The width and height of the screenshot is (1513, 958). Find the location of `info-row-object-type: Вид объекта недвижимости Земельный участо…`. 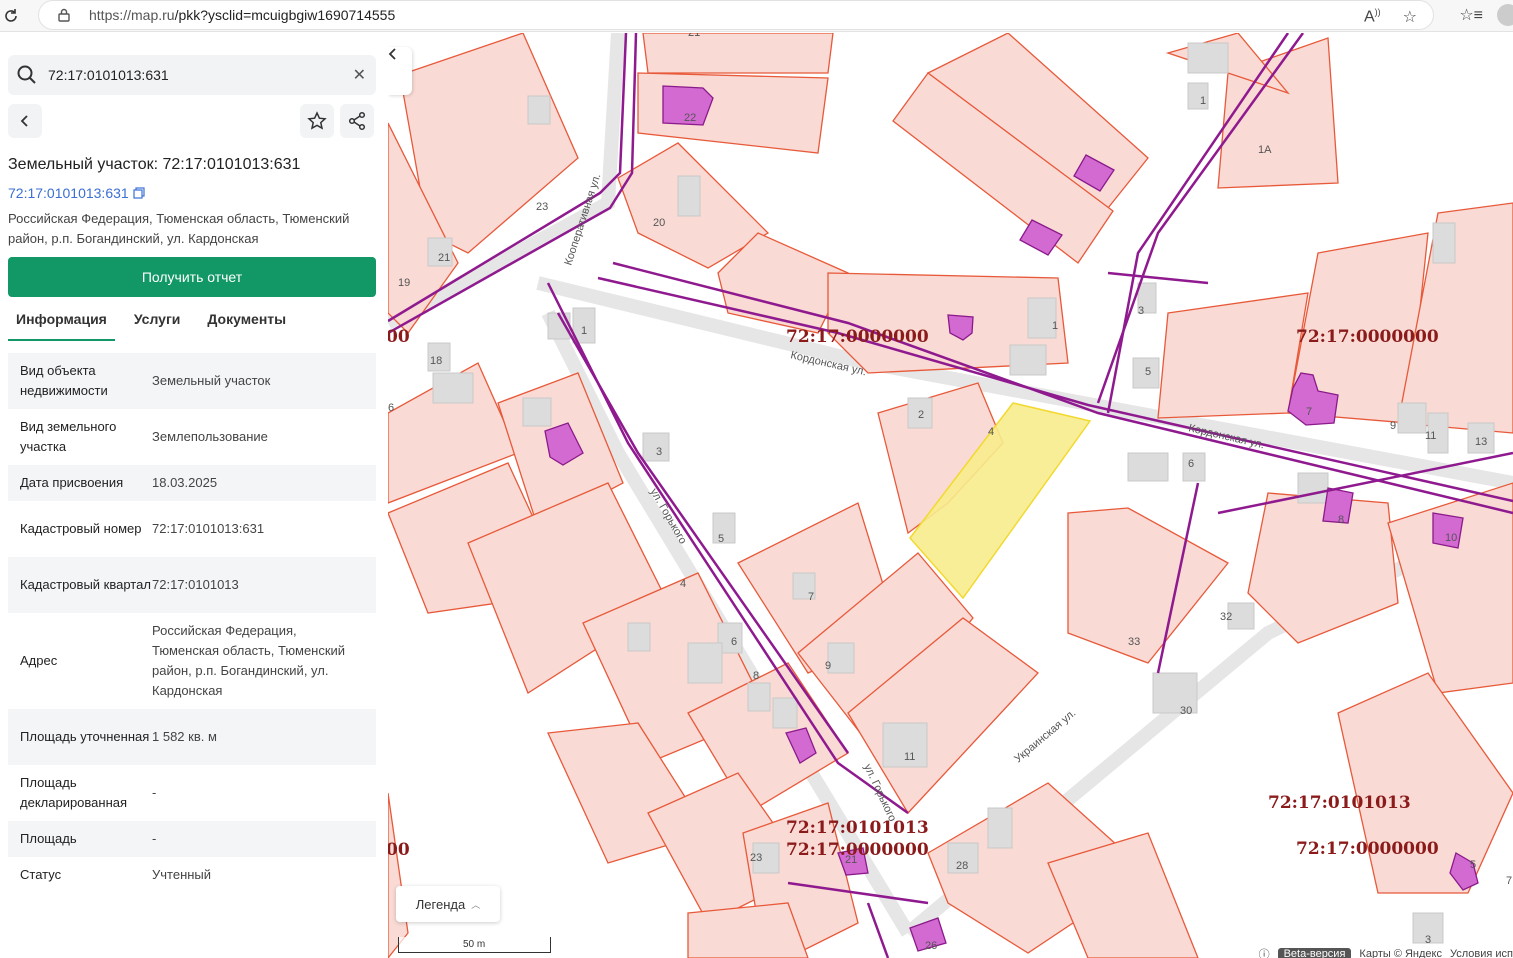

info-row-object-type: Вид объекта недвижимости Земельный участо… is located at coordinates (192, 381).